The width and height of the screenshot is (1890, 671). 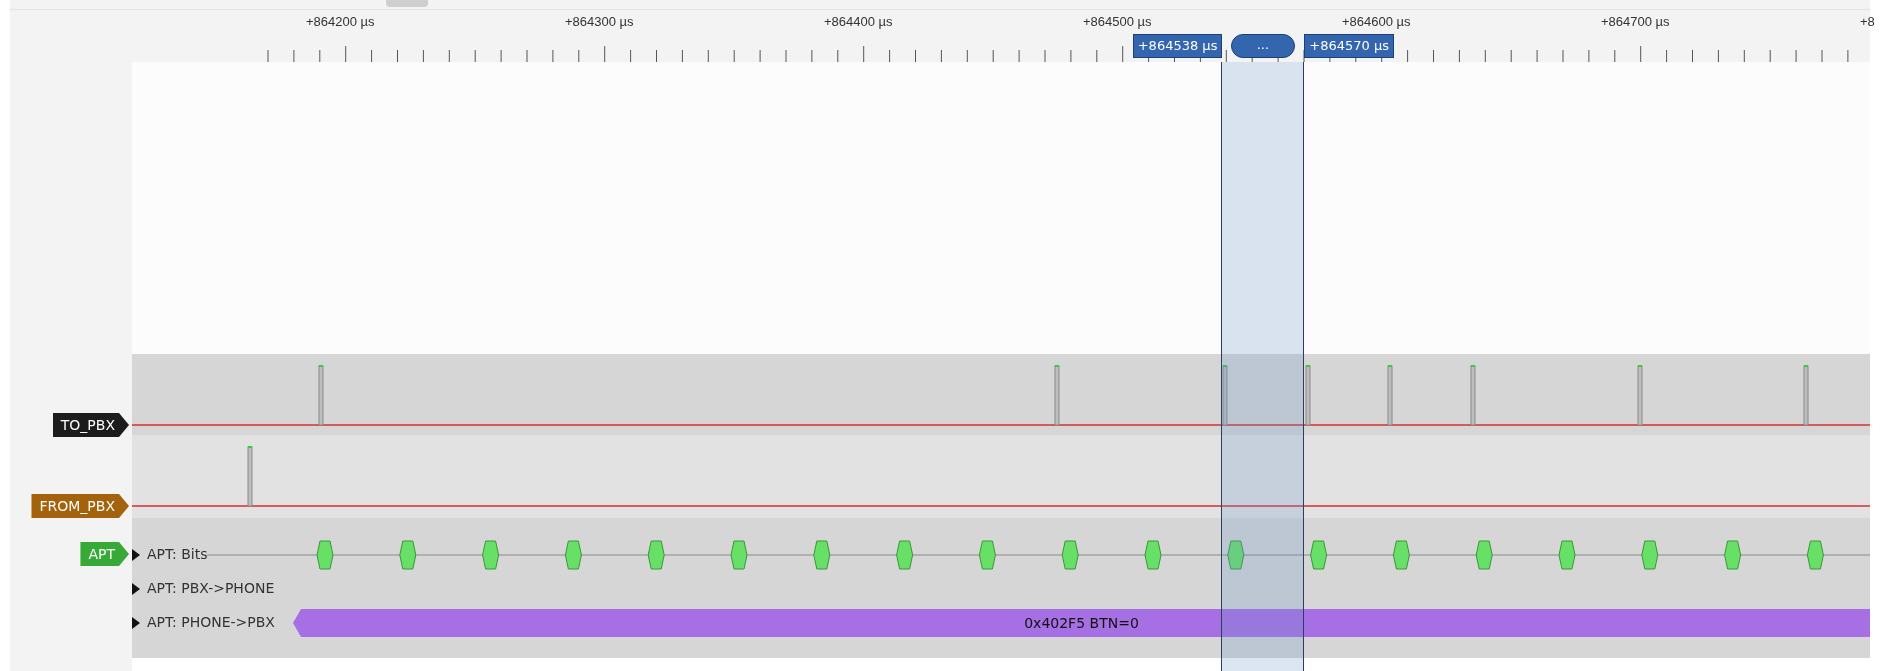 What do you see at coordinates (599, 22) in the screenshot?
I see `time-label: +864300 µs` at bounding box center [599, 22].